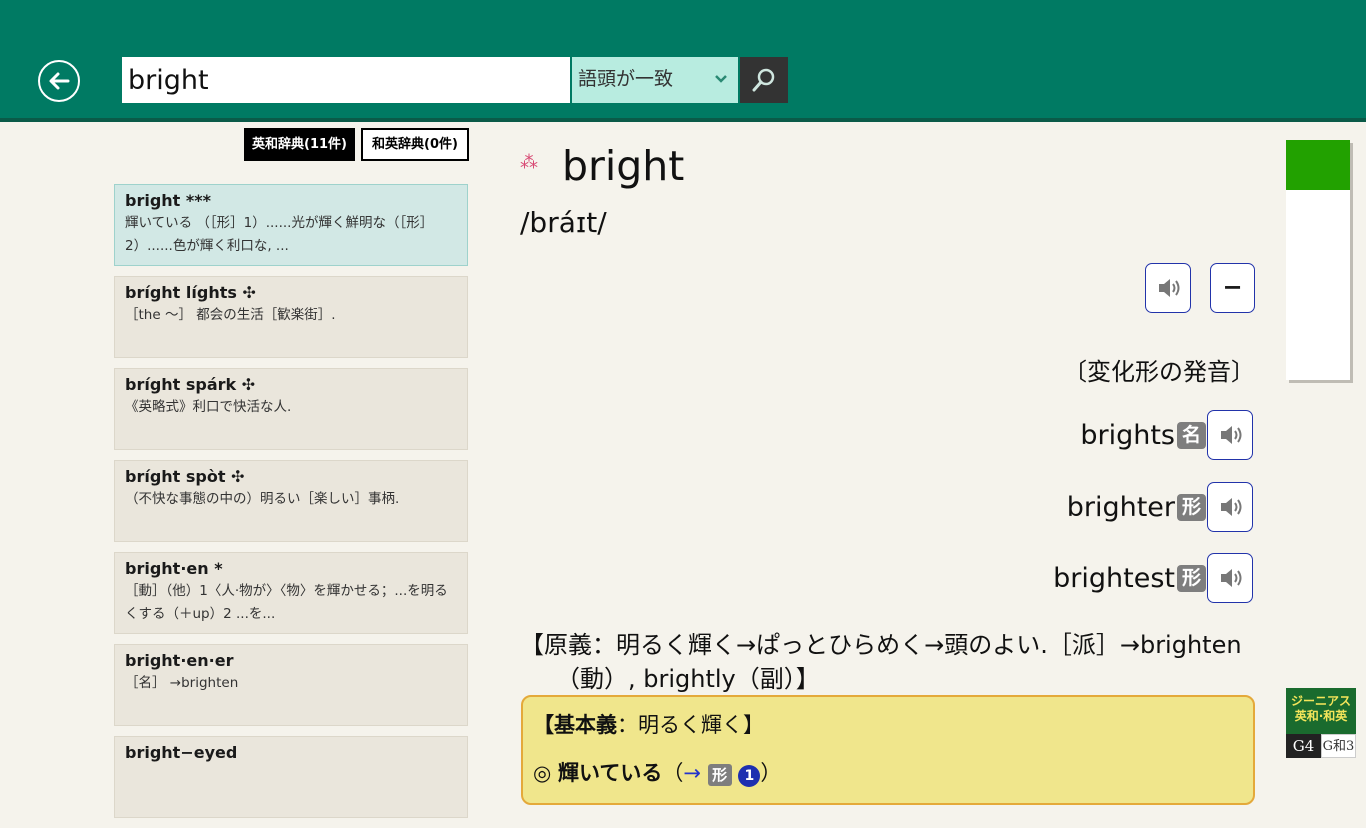 This screenshot has width=1366, height=828. I want to click on inflection-word: brightest, so click(1114, 578).